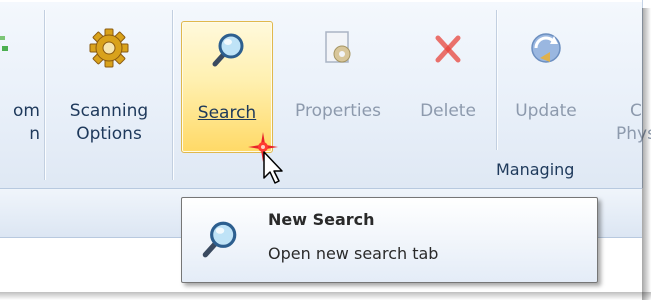 The image size is (651, 300). I want to click on scanning-options-button: Scanning Options, so click(109, 84).